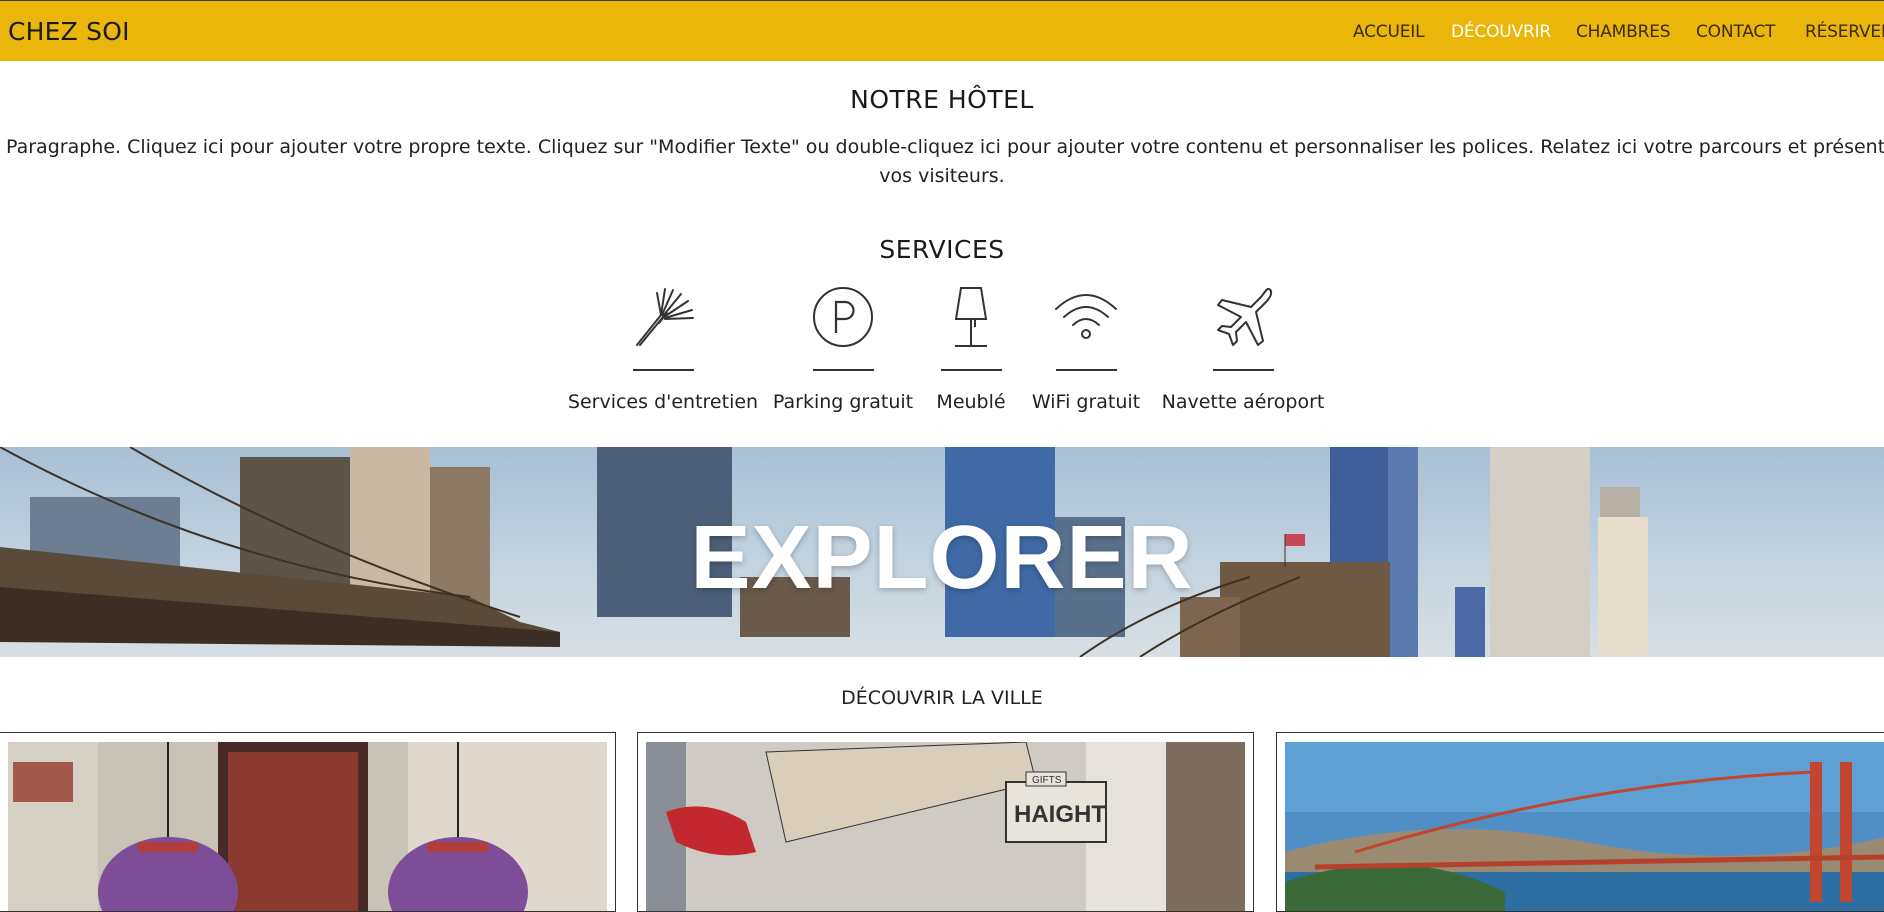 The image size is (1884, 912). Describe the element at coordinates (945, 826) in the screenshot. I see `haight-street-sign-image: HAIGHT GIFTS` at that location.